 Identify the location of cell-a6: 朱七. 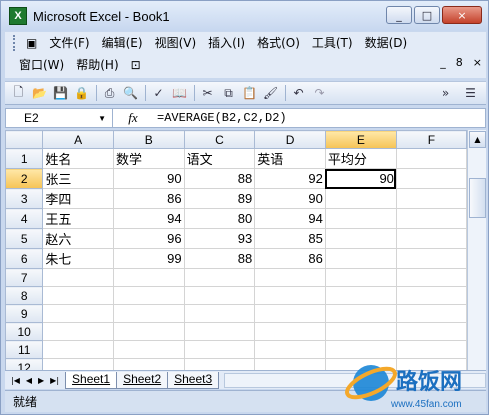
(78, 258).